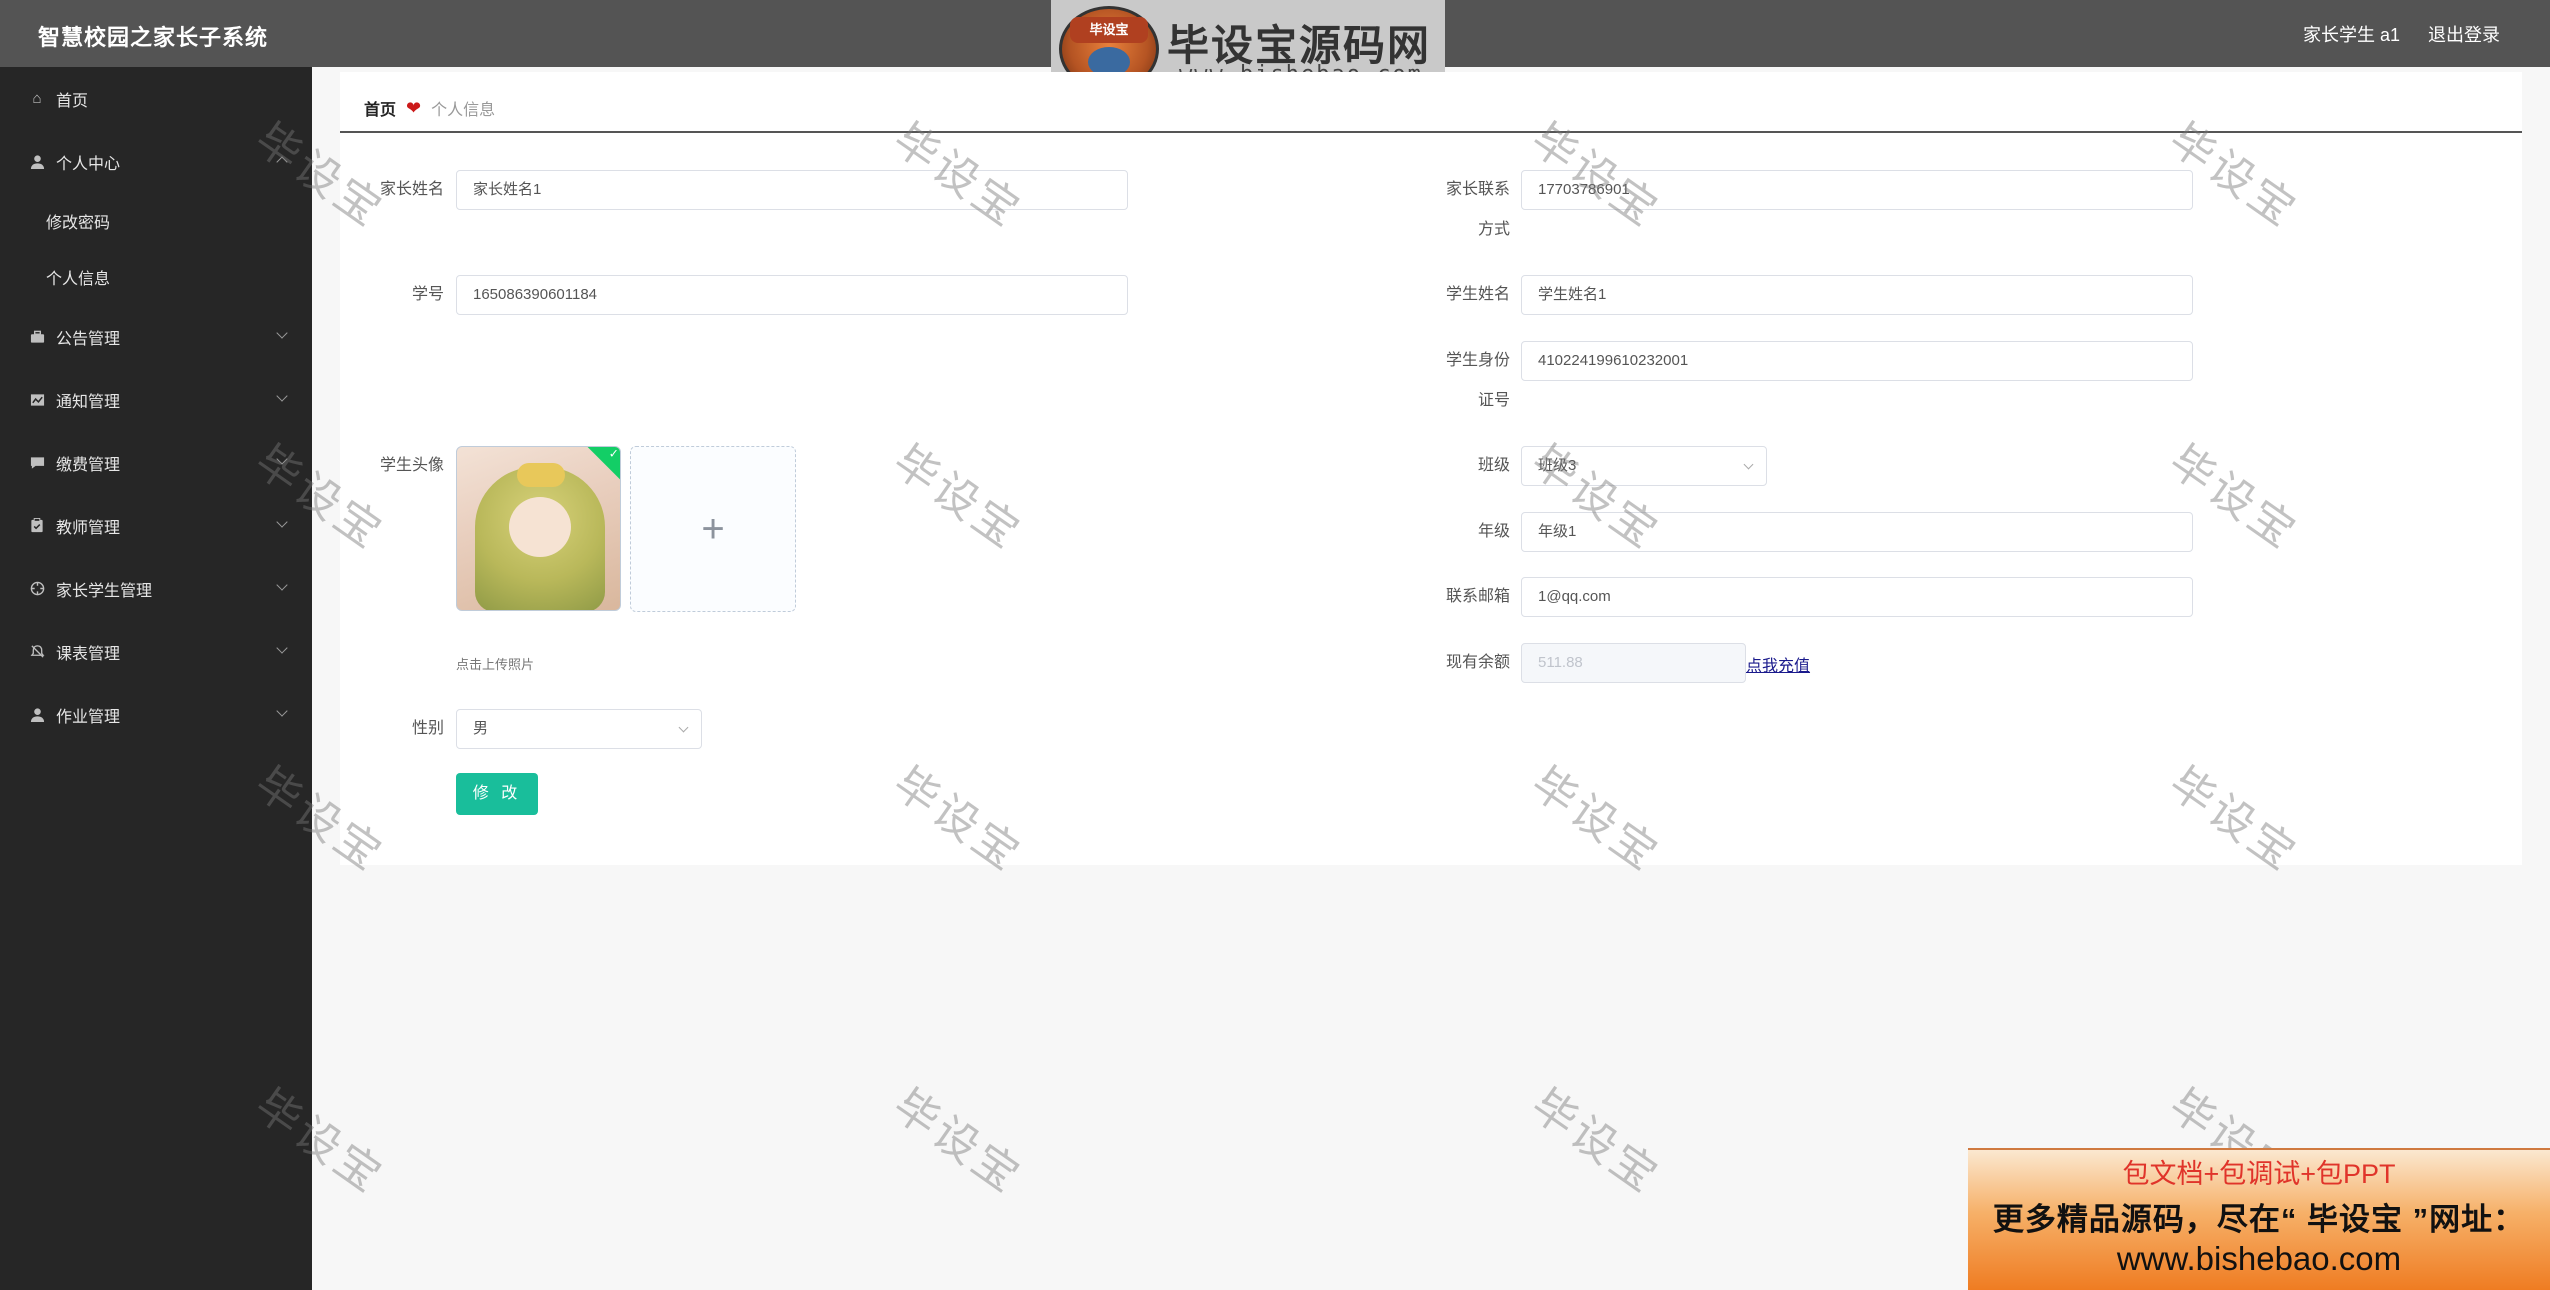 This screenshot has width=2550, height=1290. I want to click on sidebar-item-personal-info: 个人信息, so click(156, 277).